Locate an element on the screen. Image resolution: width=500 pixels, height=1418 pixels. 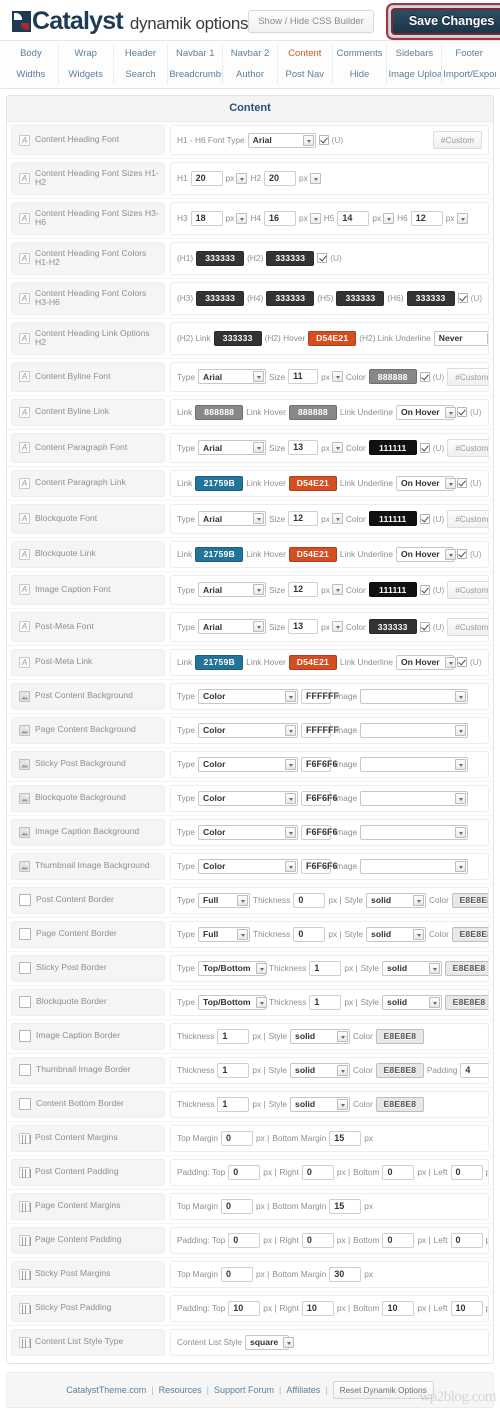
padding-top-input: 0 is located at coordinates (244, 1240).